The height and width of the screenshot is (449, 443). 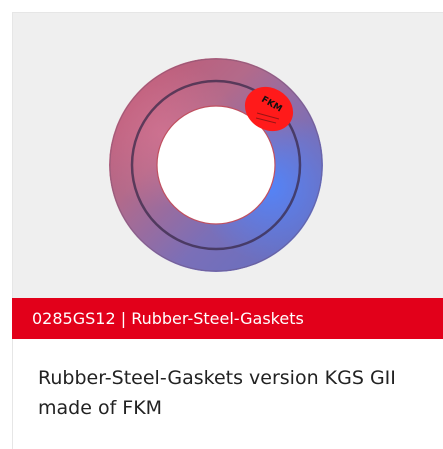 I want to click on product-category-banner: 0285GS12 | Rubber-Steel-Gaskets, so click(x=227, y=318).